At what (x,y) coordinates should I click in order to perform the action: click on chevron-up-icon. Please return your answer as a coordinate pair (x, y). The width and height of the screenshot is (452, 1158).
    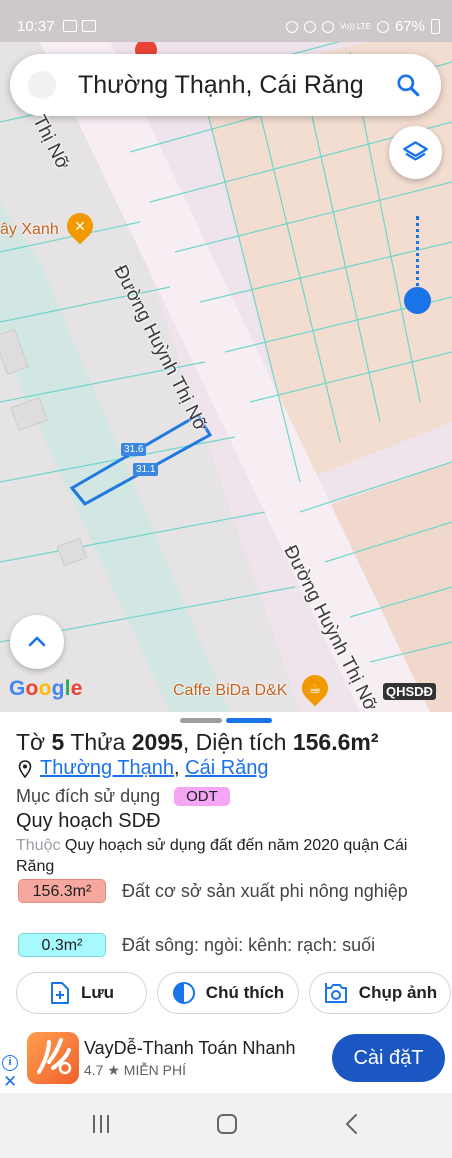
    Looking at the image, I should click on (37, 641).